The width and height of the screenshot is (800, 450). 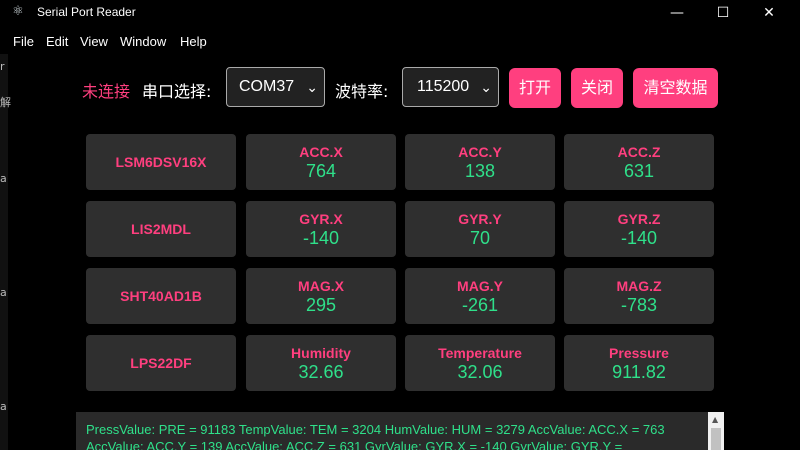 I want to click on reading-value: 631, so click(x=639, y=171).